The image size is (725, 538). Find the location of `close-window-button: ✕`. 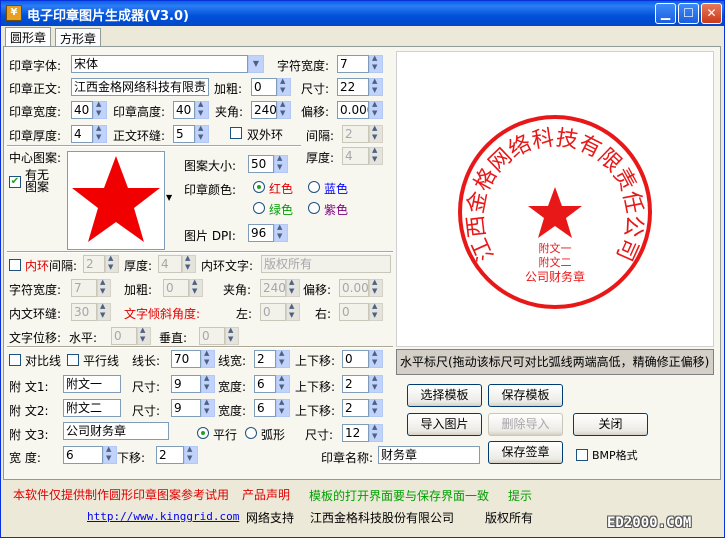

close-window-button: ✕ is located at coordinates (711, 13).